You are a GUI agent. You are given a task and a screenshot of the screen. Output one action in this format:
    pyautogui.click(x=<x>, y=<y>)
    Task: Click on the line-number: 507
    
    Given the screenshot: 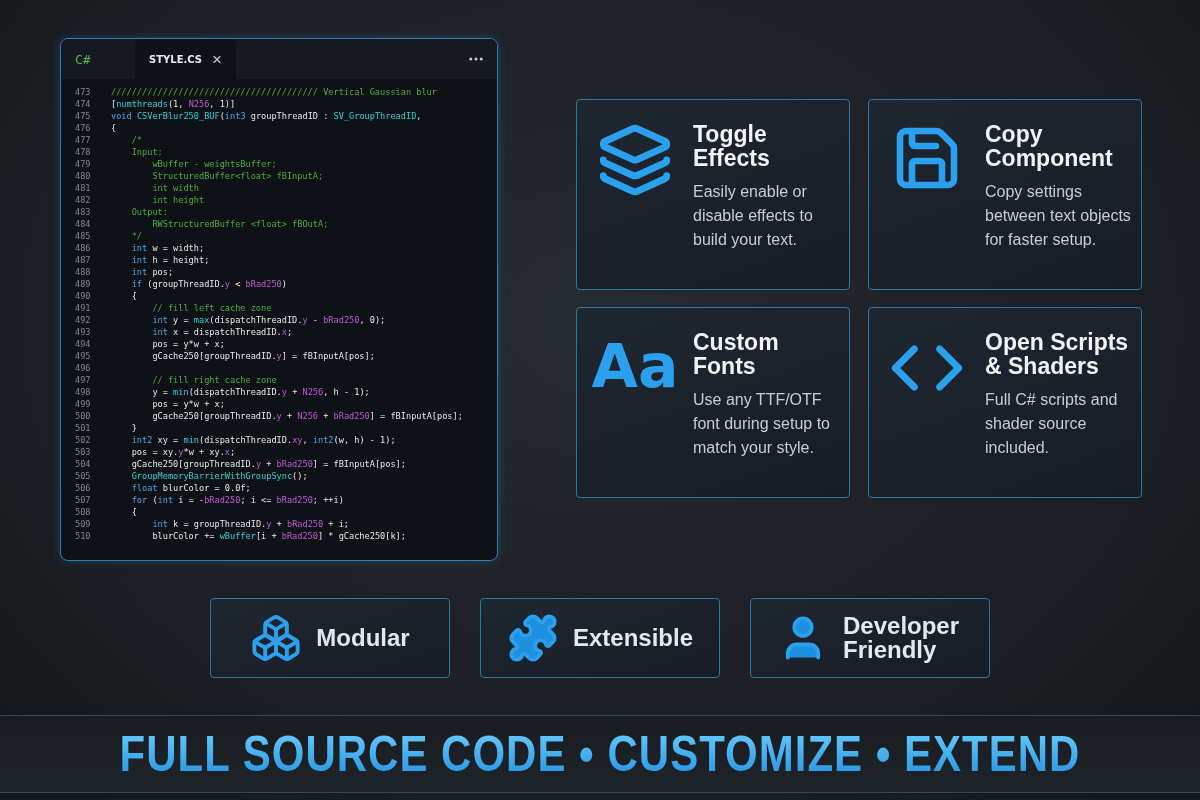 What is the action you would take?
    pyautogui.click(x=83, y=500)
    